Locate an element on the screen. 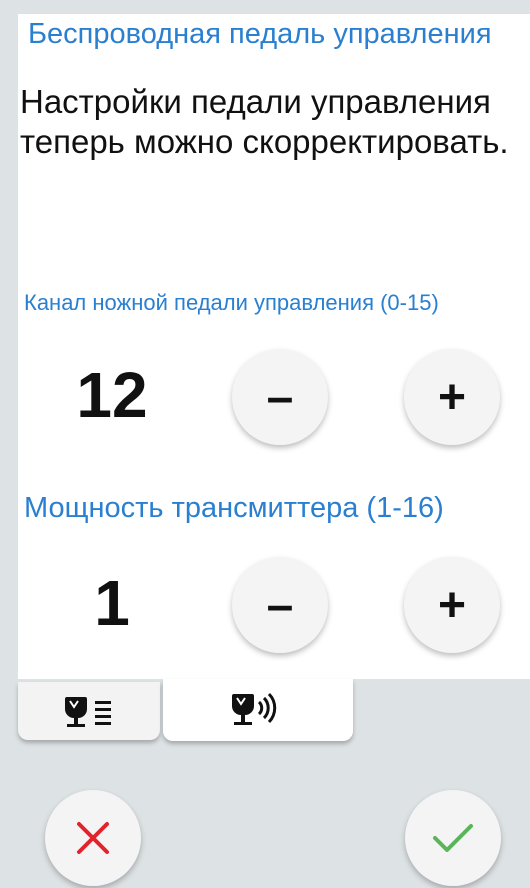  check-icon is located at coordinates (453, 838).